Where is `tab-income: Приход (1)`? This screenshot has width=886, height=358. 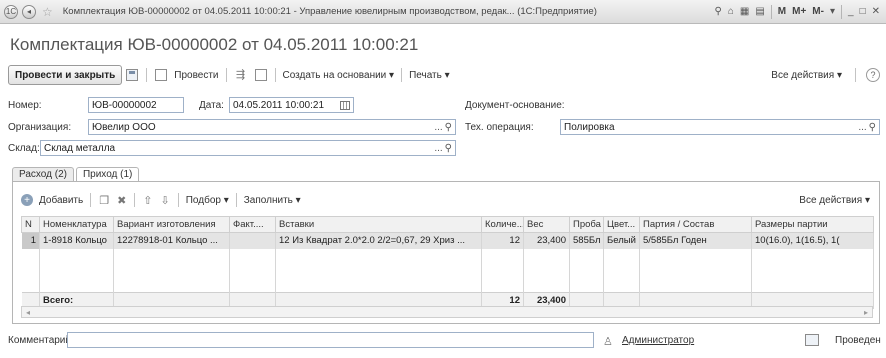 tab-income: Приход (1) is located at coordinates (107, 174).